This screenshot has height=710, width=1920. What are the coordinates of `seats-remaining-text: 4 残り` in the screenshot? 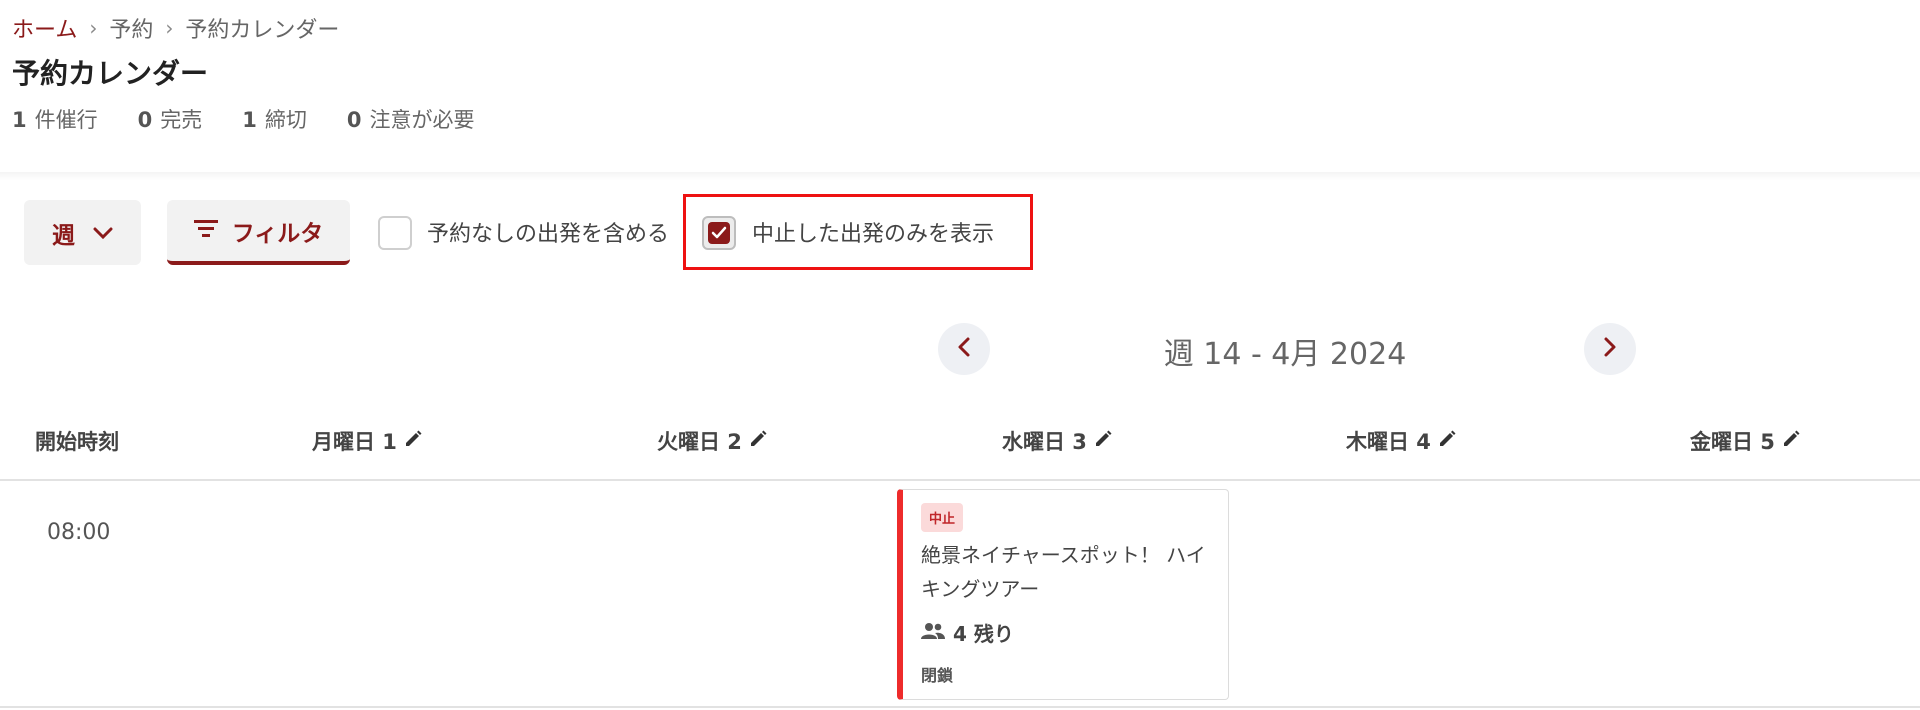 It's located at (983, 634).